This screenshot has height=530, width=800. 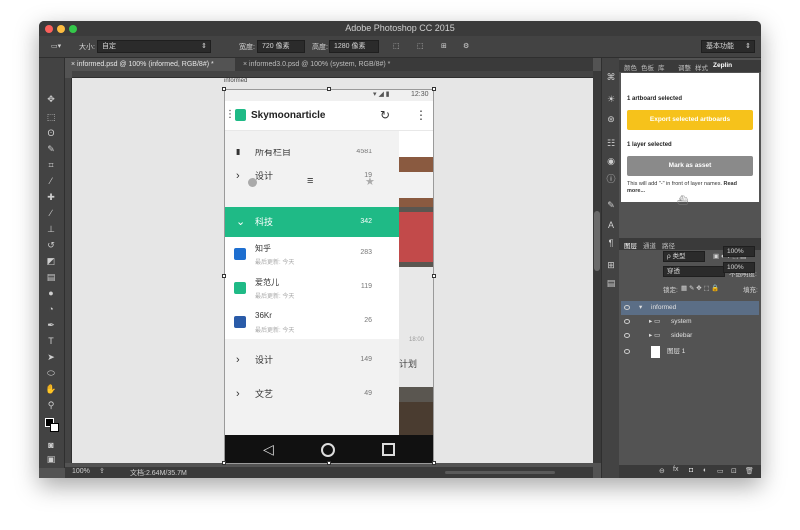 I want to click on recents-icon, so click(x=388, y=449).